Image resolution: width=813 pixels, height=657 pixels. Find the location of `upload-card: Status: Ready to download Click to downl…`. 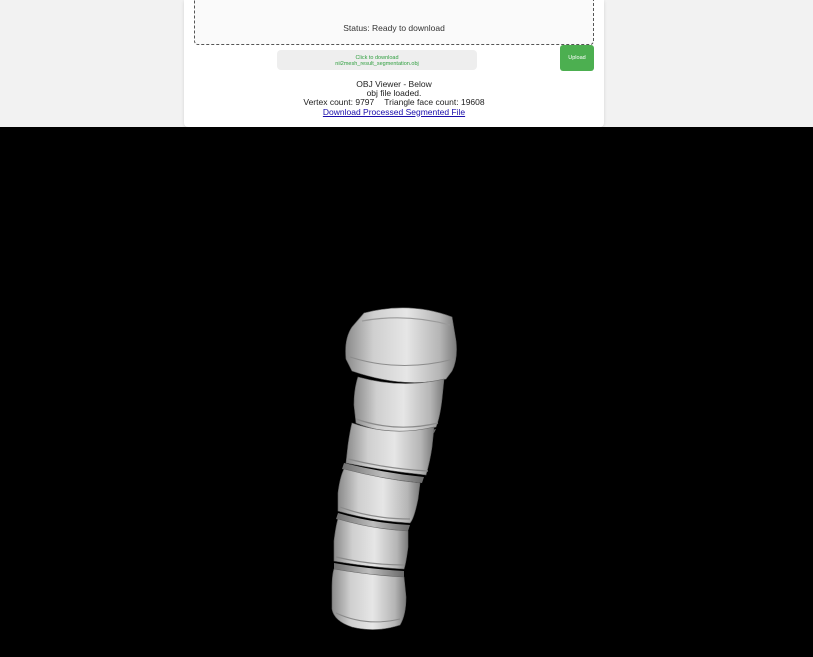

upload-card: Status: Ready to download Click to downl… is located at coordinates (394, 63).